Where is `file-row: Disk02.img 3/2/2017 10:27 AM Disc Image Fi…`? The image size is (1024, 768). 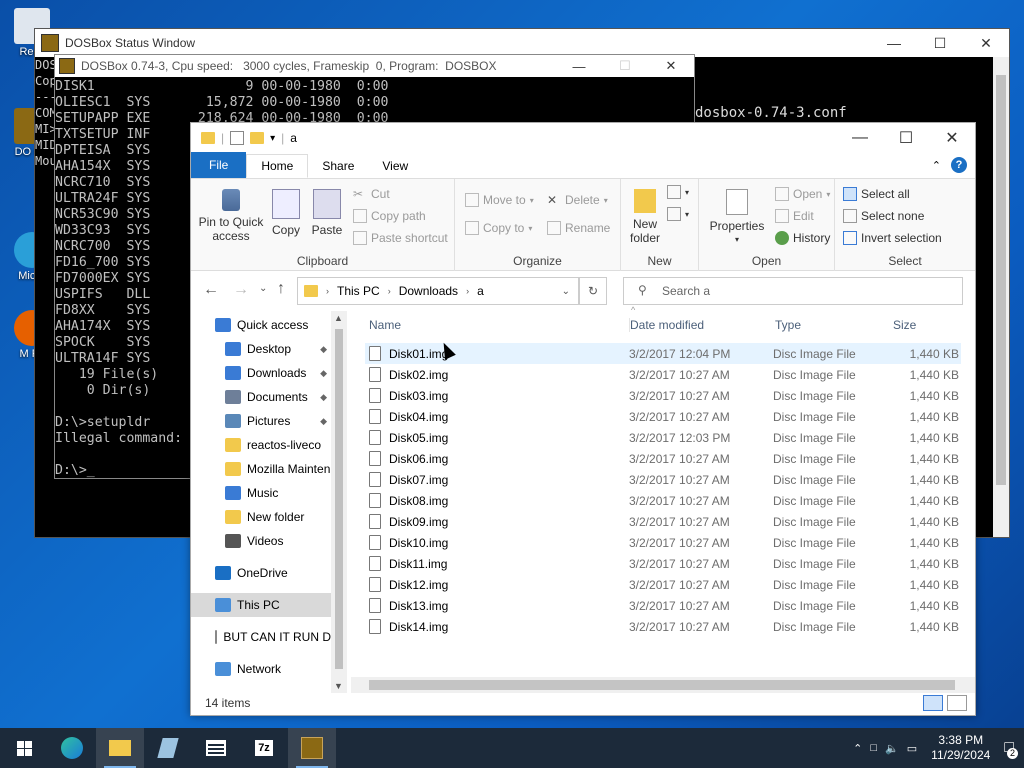
file-row: Disk02.img 3/2/2017 10:27 AM Disc Image Fi… is located at coordinates (663, 374).